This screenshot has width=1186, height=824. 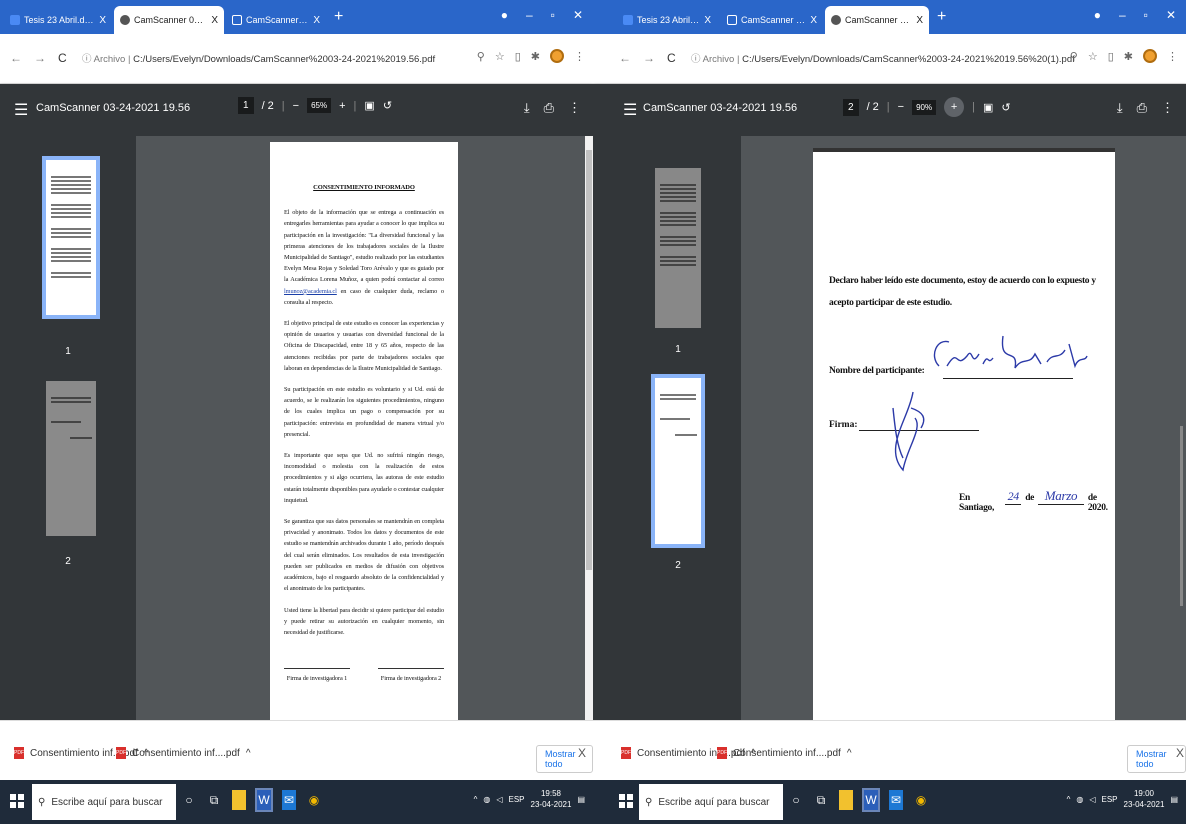 What do you see at coordinates (1144, 799) in the screenshot?
I see `clock: 19:00 23-04-2021` at bounding box center [1144, 799].